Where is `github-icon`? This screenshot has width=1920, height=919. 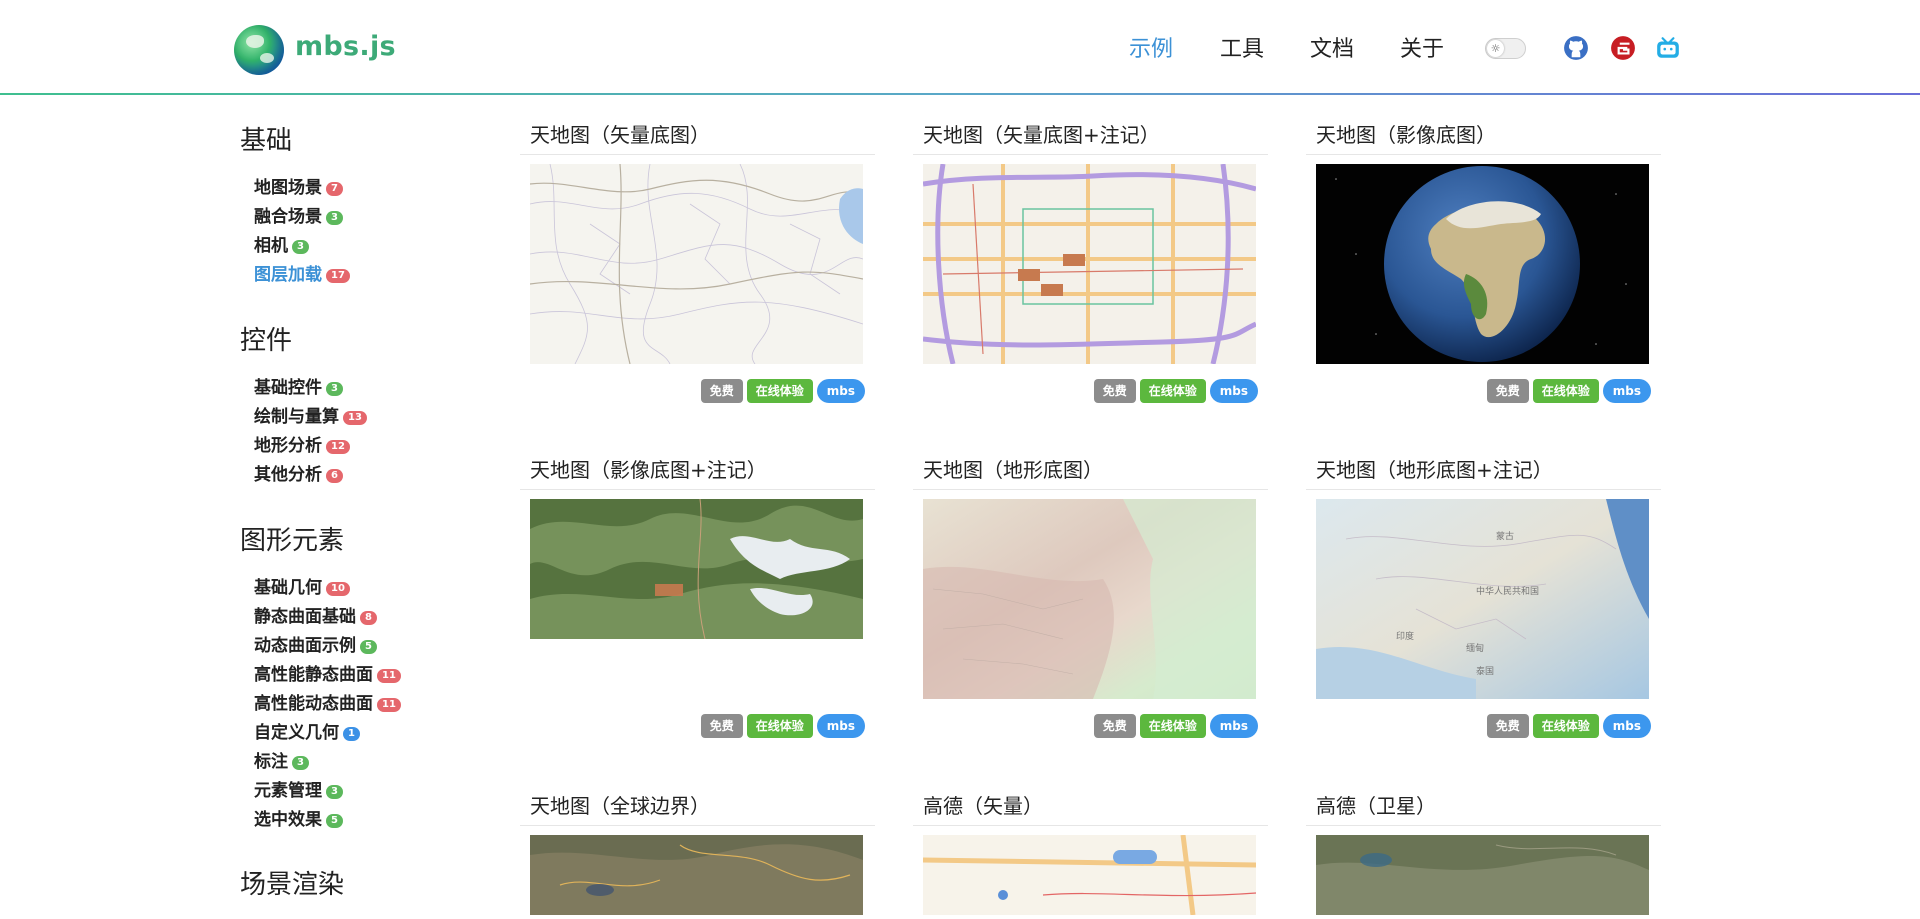
github-icon is located at coordinates (1576, 48).